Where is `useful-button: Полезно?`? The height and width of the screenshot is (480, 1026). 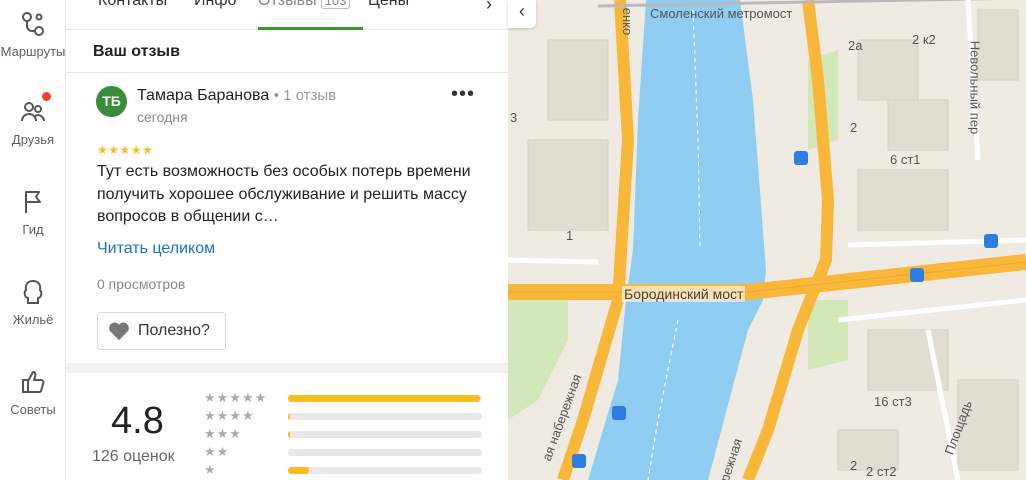
useful-button: Полезно? is located at coordinates (161, 331).